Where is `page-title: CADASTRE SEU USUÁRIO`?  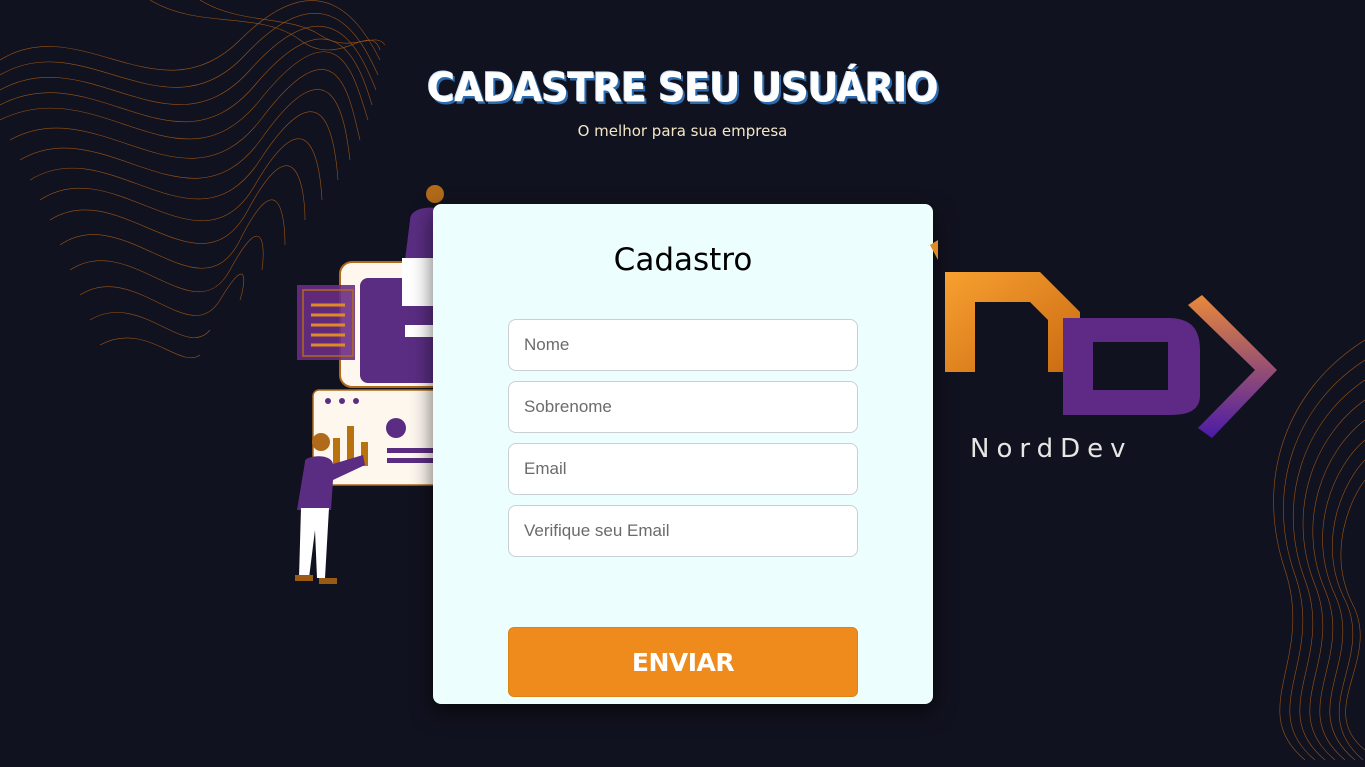
page-title: CADASTRE SEU USUÁRIO is located at coordinates (682, 88).